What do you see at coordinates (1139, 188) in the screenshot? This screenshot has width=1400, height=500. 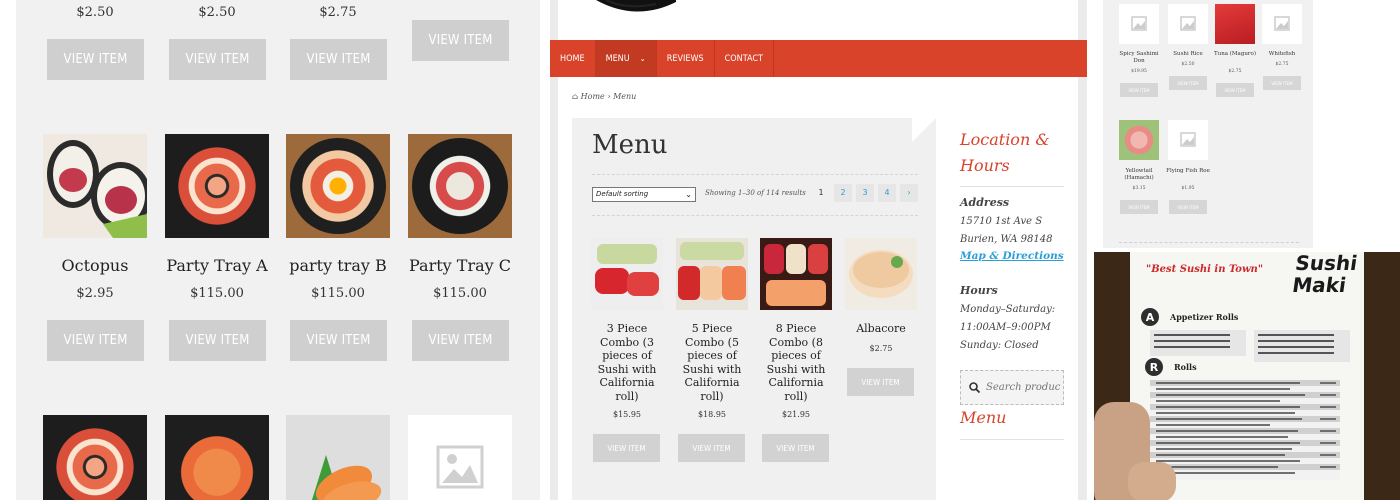 I see `product-price: $3.15` at bounding box center [1139, 188].